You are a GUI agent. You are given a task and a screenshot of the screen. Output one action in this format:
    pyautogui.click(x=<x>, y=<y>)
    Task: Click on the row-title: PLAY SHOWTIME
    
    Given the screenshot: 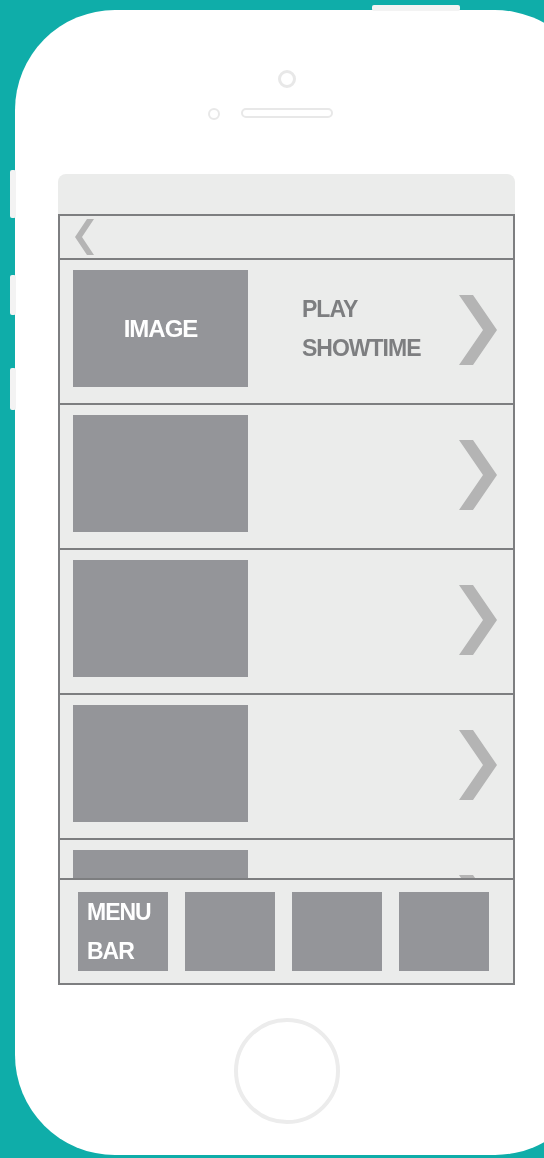 What is the action you would take?
    pyautogui.click(x=362, y=328)
    